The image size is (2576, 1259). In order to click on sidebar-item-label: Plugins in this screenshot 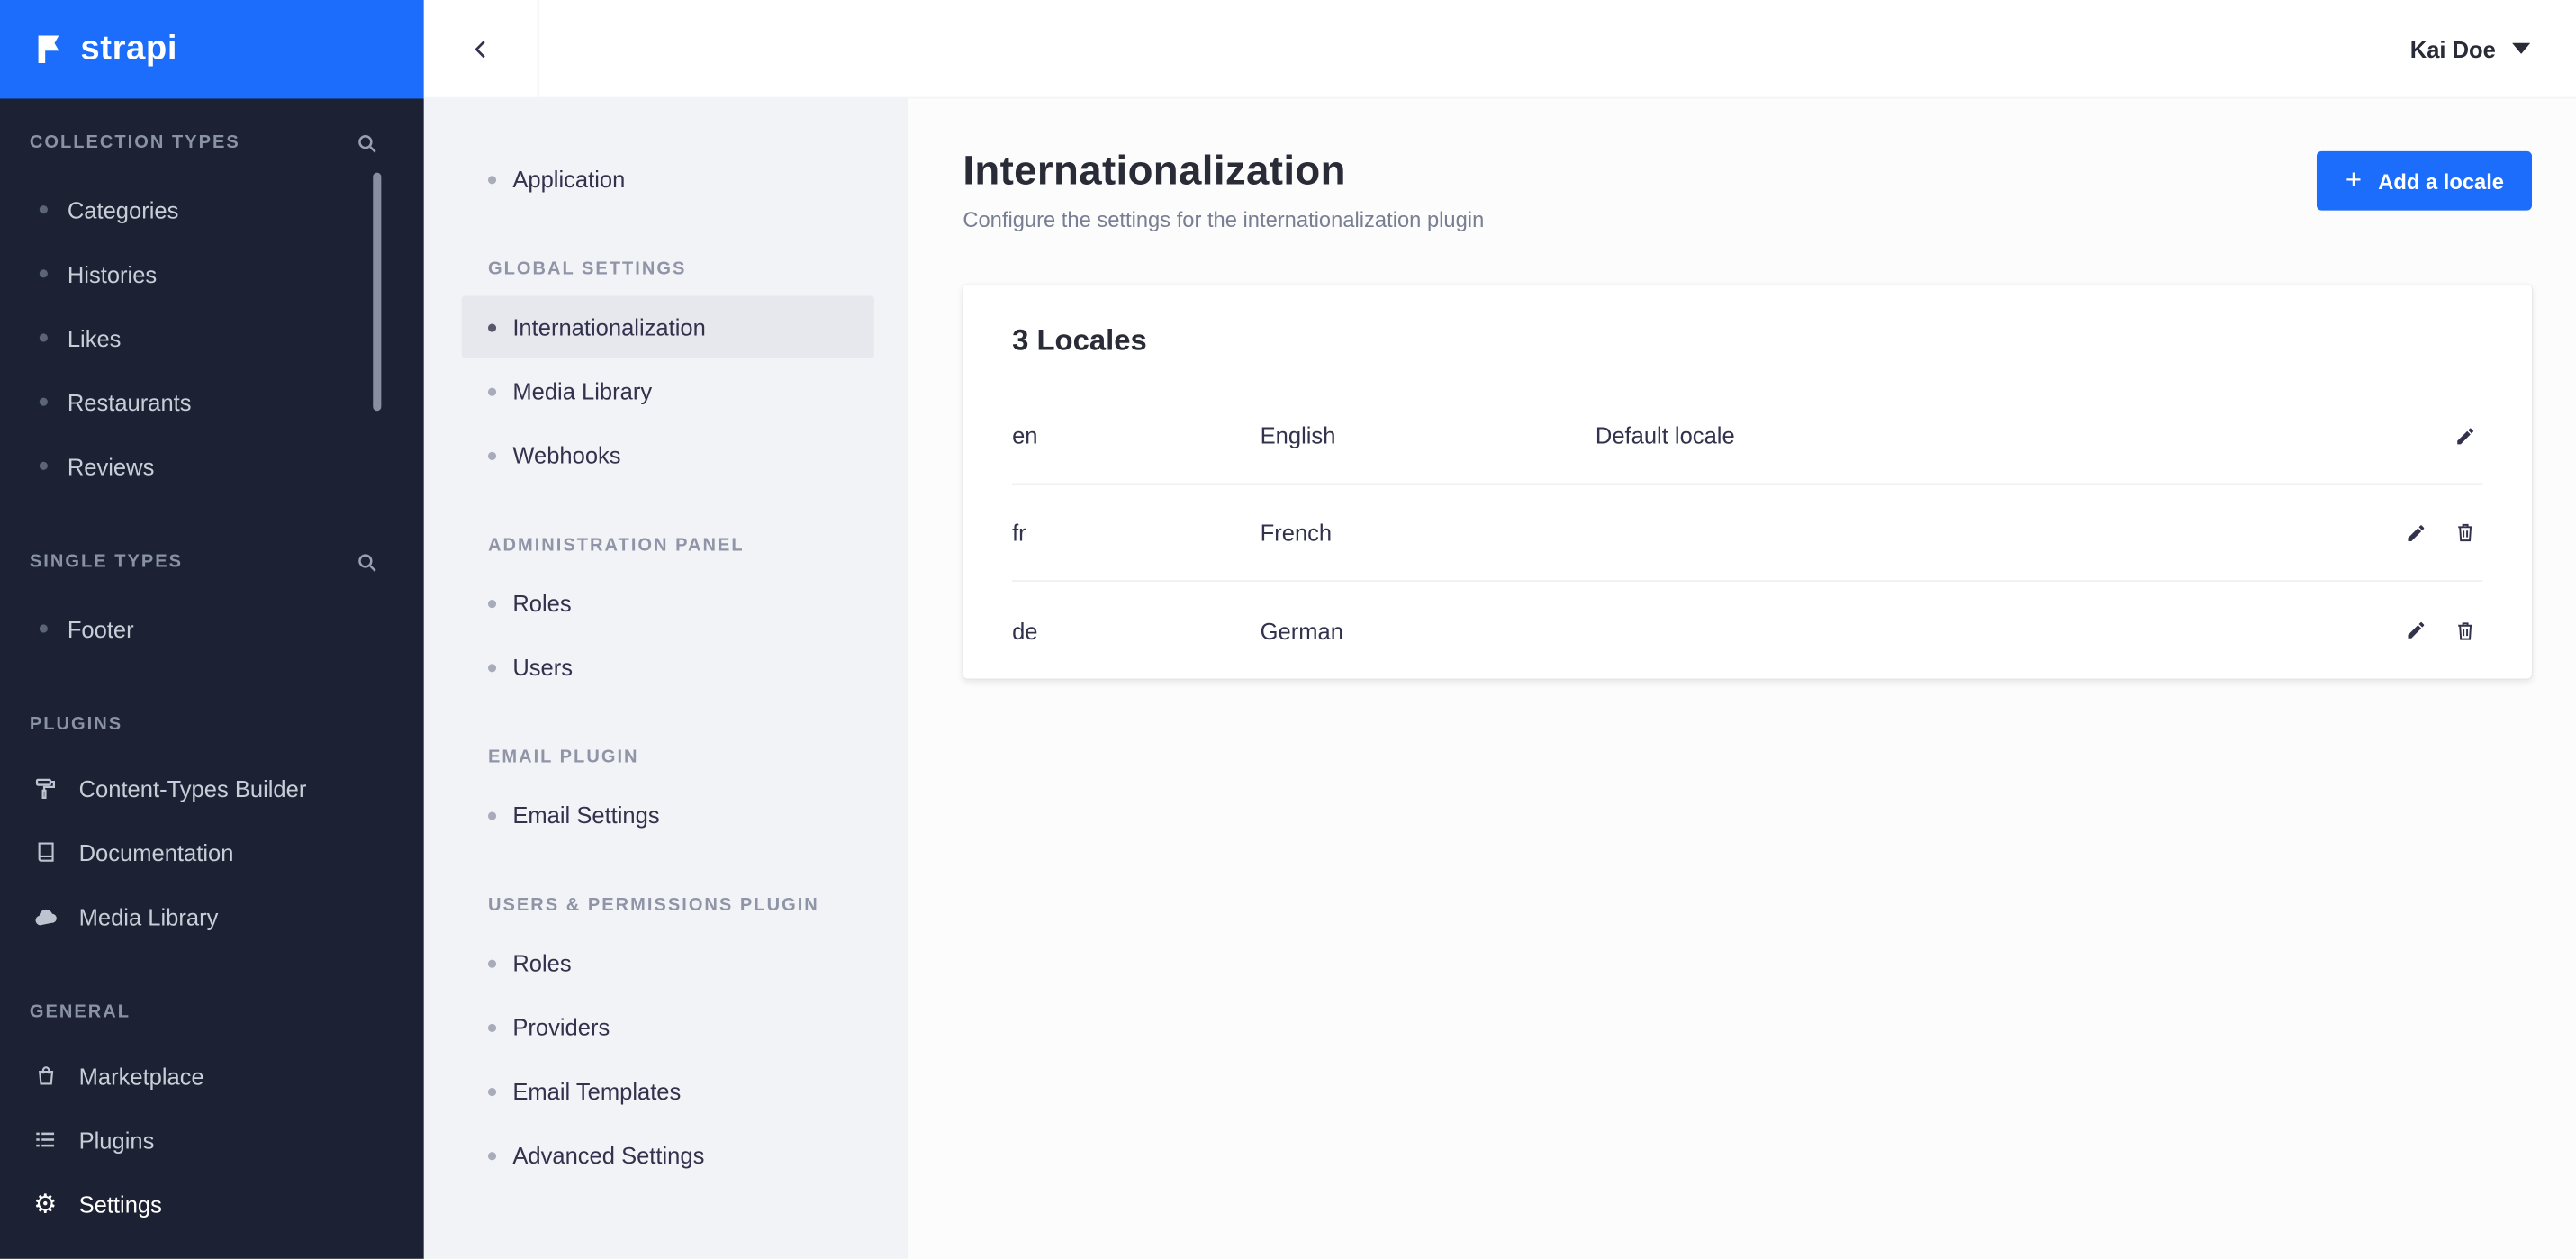, I will do `click(116, 1140)`.